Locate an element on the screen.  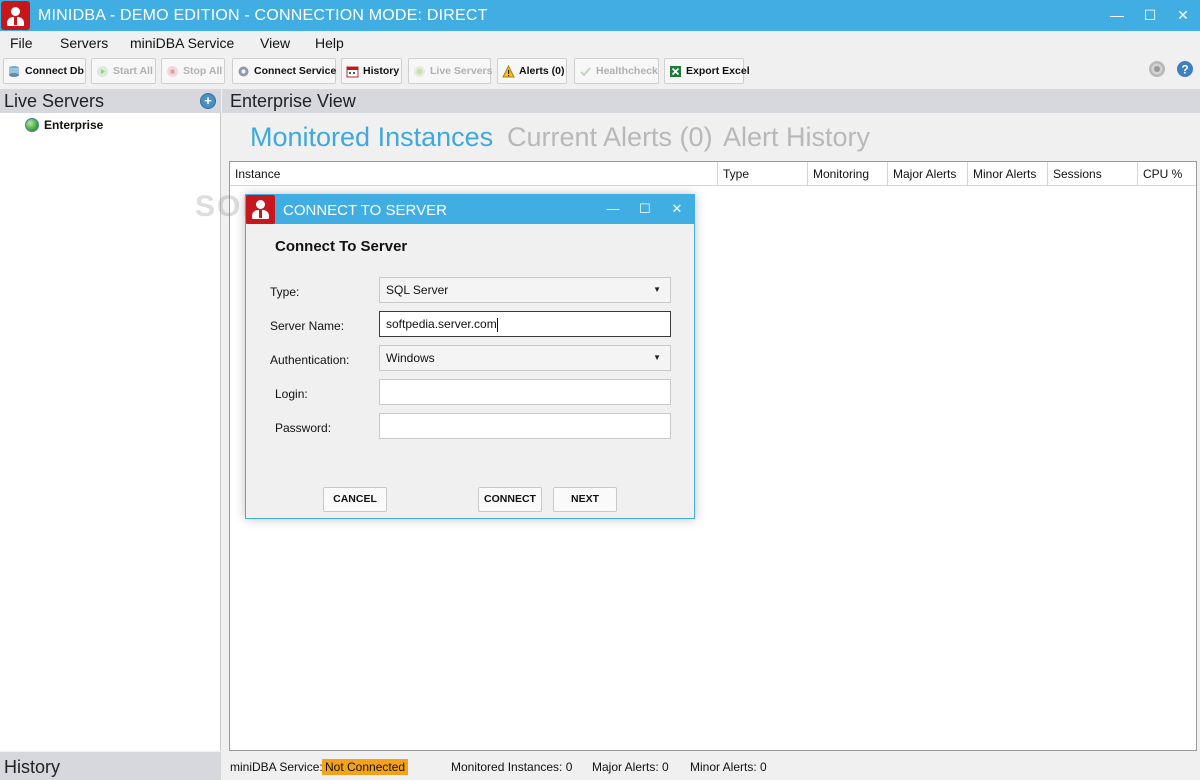
column-header-cpu: CPU % is located at coordinates (1167, 174).